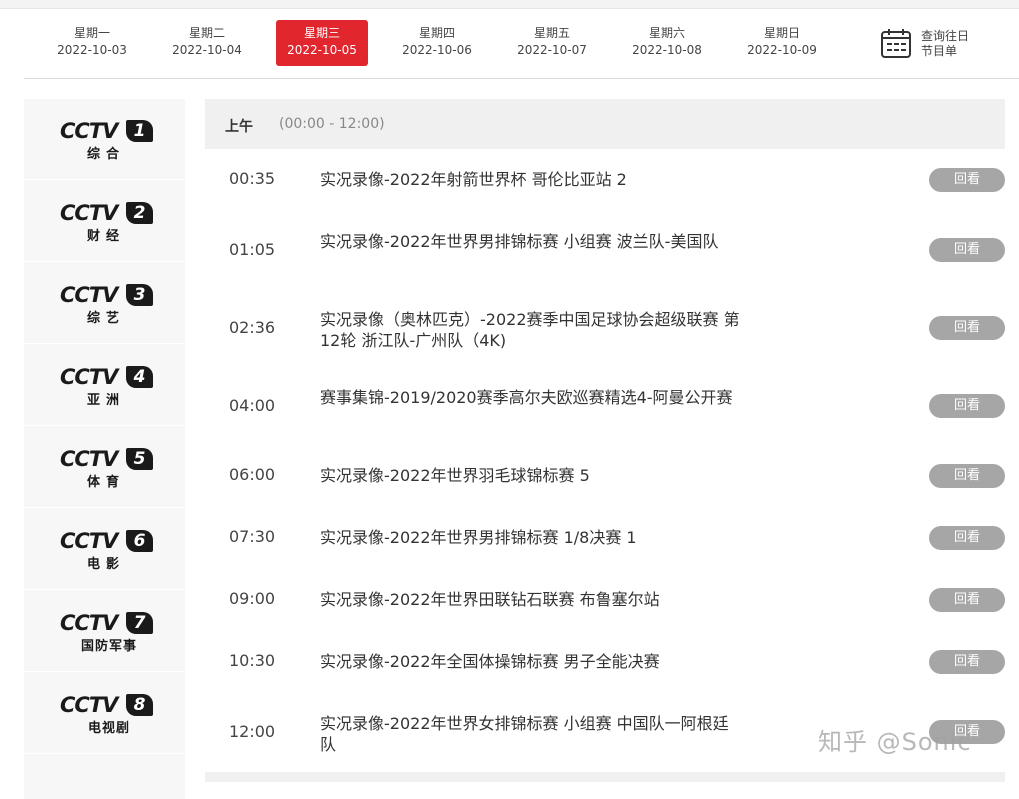  Describe the element at coordinates (252, 660) in the screenshot. I see `program-time: 10:30` at that location.